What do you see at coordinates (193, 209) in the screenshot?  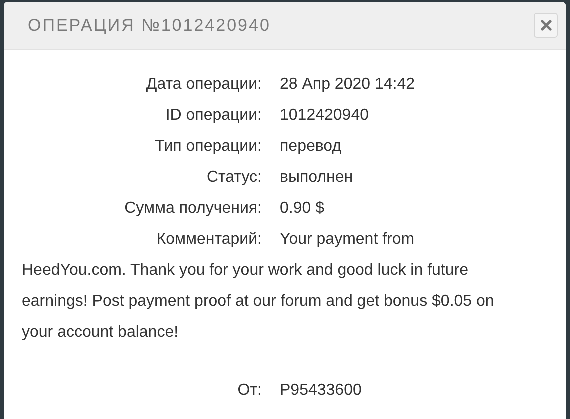 I see `field-label: Сумма получения:` at bounding box center [193, 209].